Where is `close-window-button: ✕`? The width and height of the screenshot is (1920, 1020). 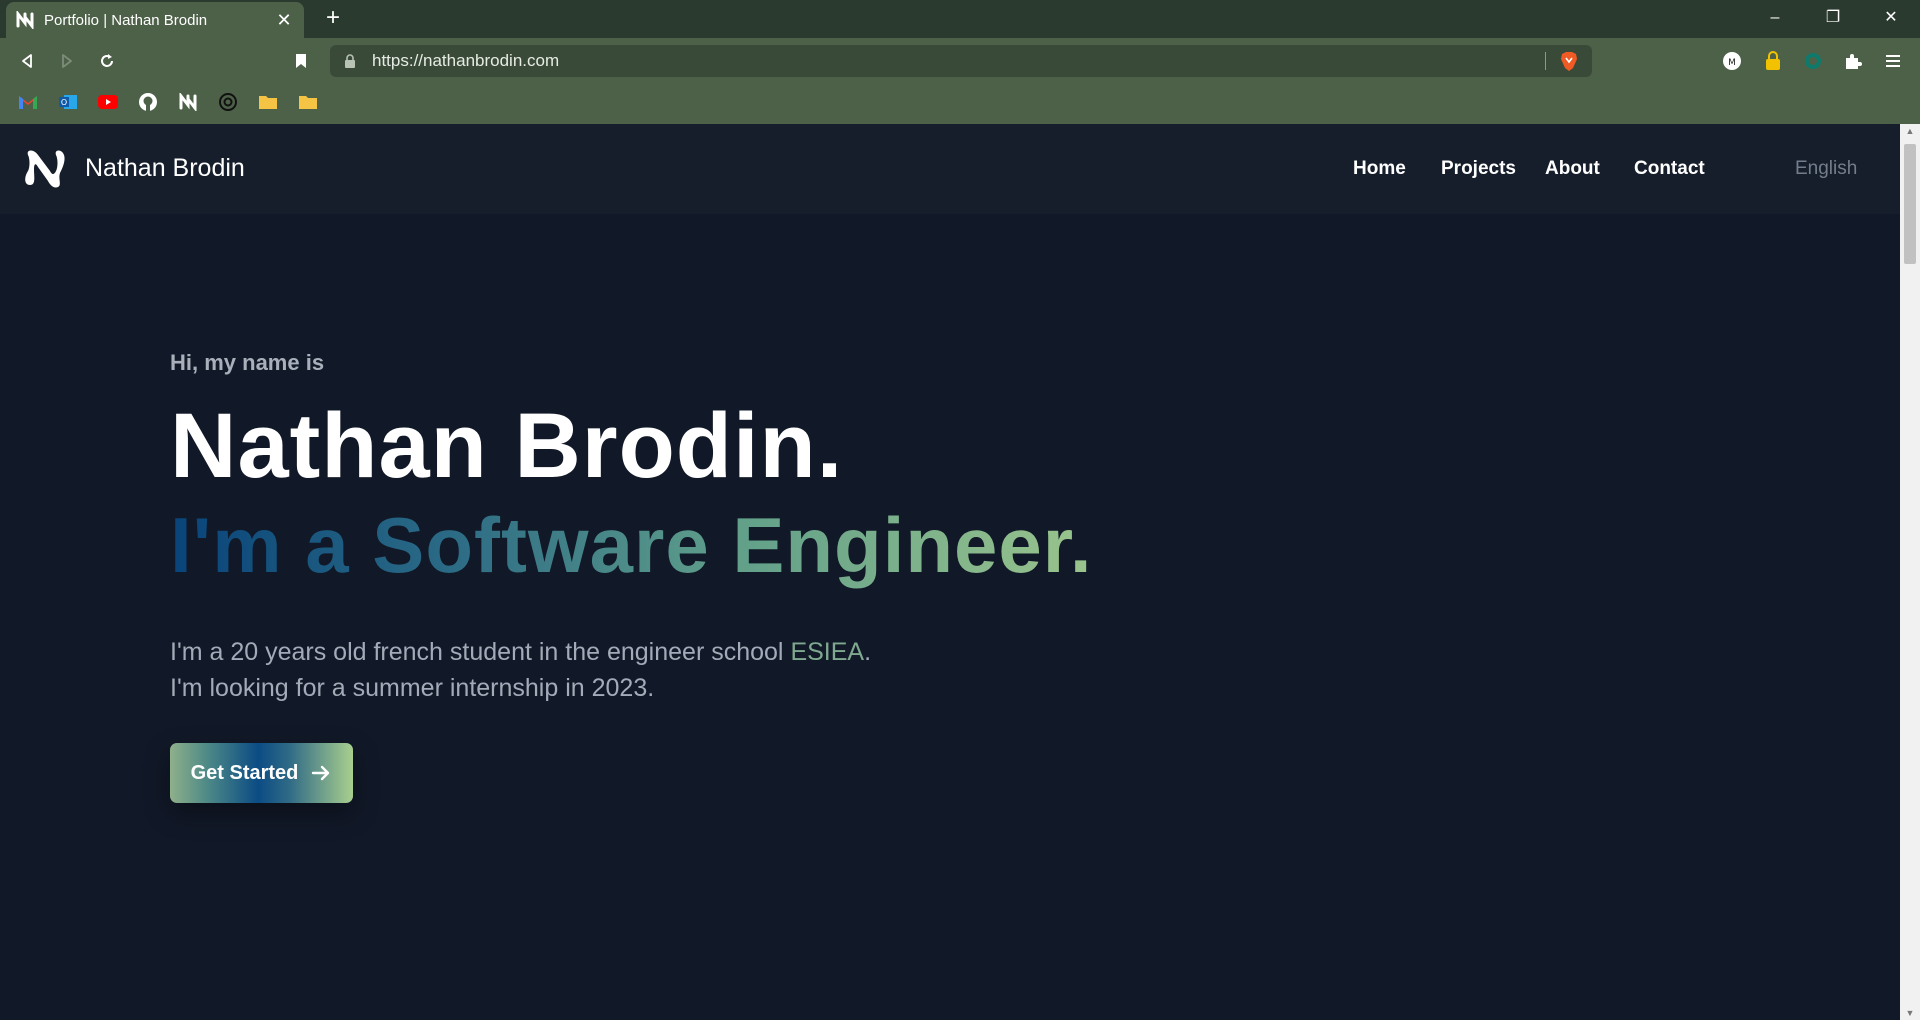 close-window-button: ✕ is located at coordinates (1891, 18).